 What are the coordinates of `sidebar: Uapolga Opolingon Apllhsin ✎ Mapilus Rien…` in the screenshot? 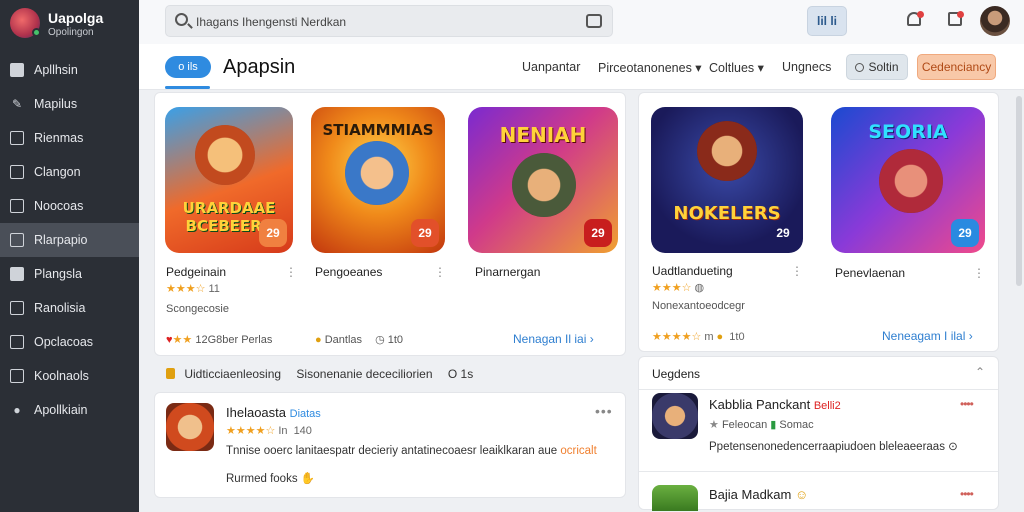 It's located at (69, 256).